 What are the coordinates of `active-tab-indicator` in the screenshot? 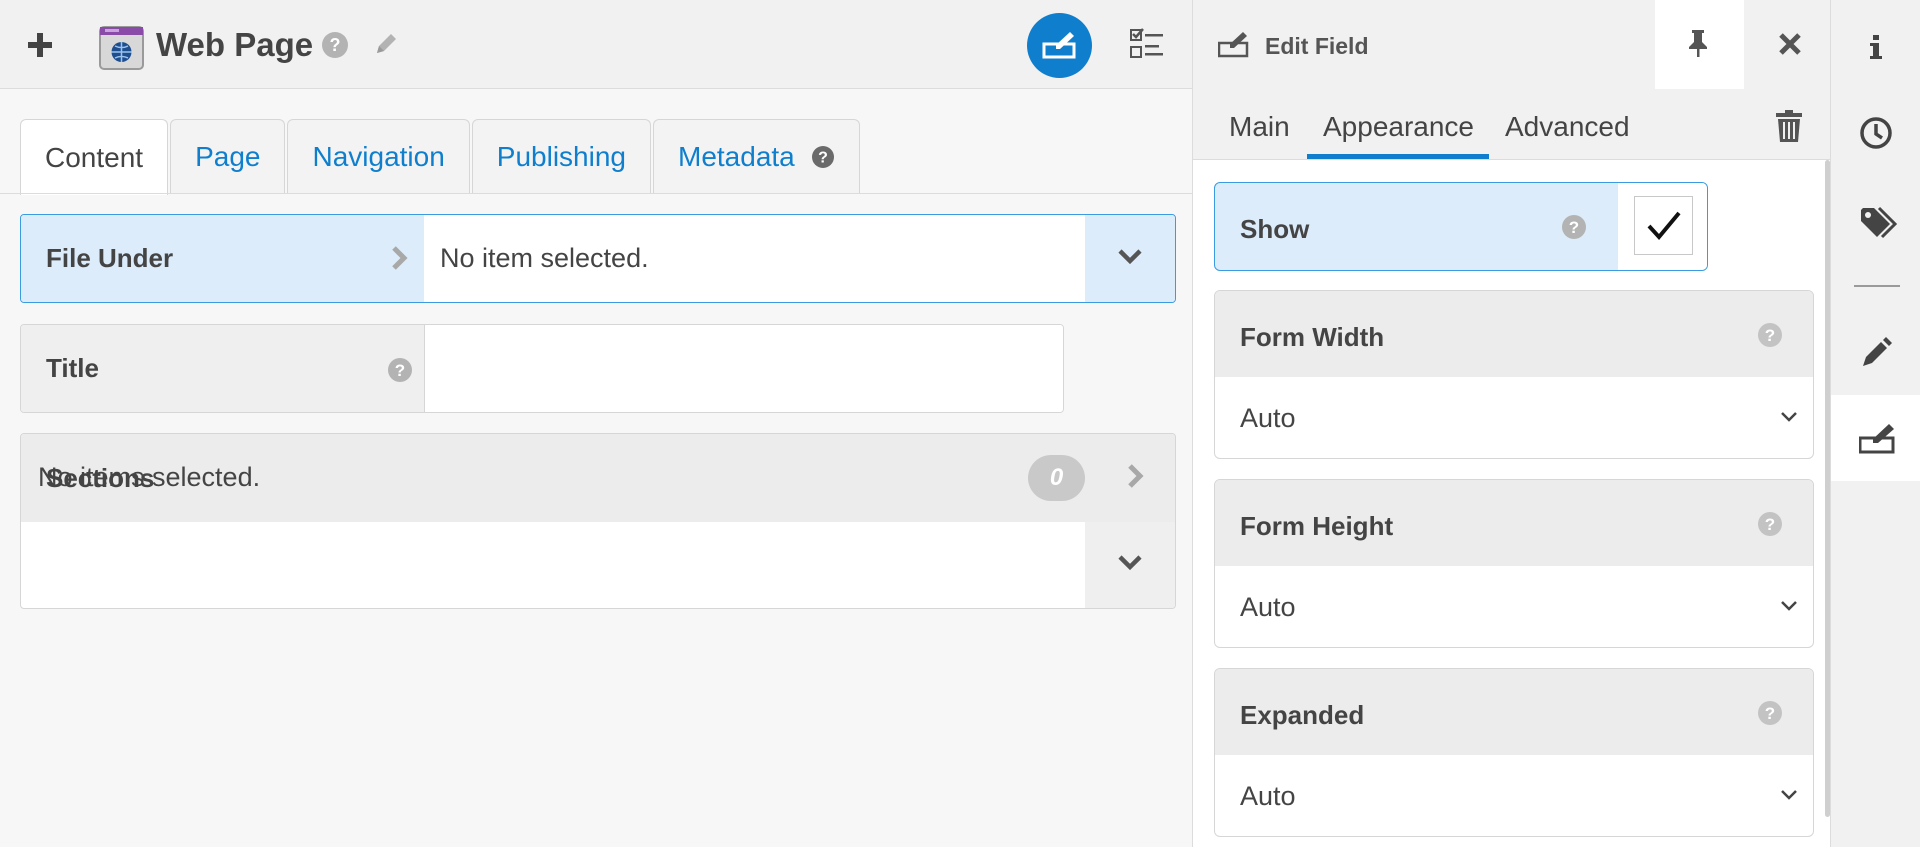 It's located at (1398, 156).